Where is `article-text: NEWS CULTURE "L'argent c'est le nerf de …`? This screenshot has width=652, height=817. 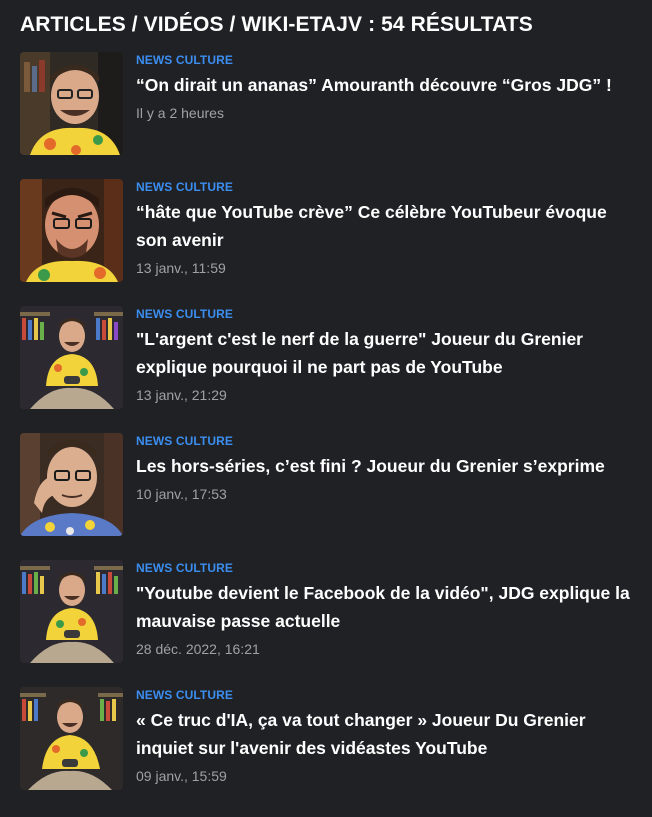 article-text: NEWS CULTURE "L'argent c'est le nerf de … is located at coordinates (384, 354).